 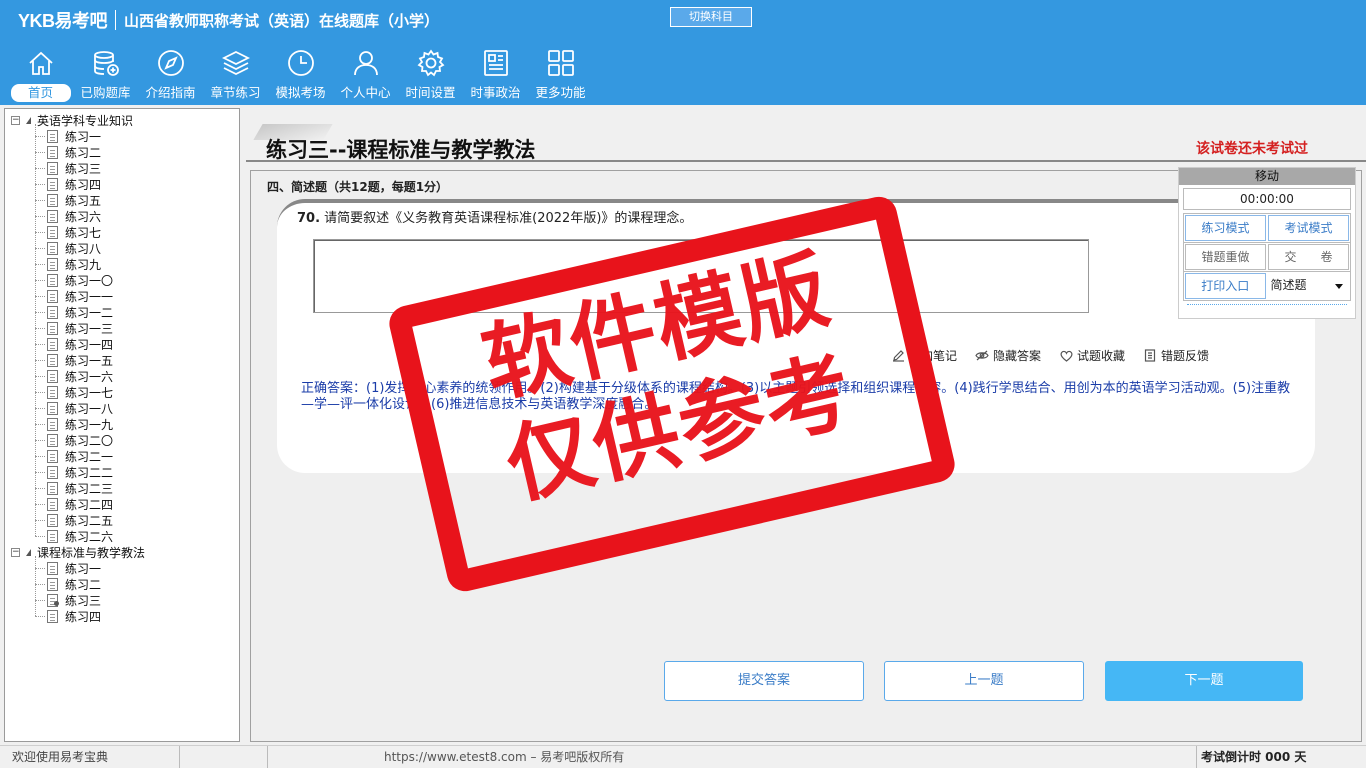 I want to click on nav-home: 首页, so click(x=40, y=75).